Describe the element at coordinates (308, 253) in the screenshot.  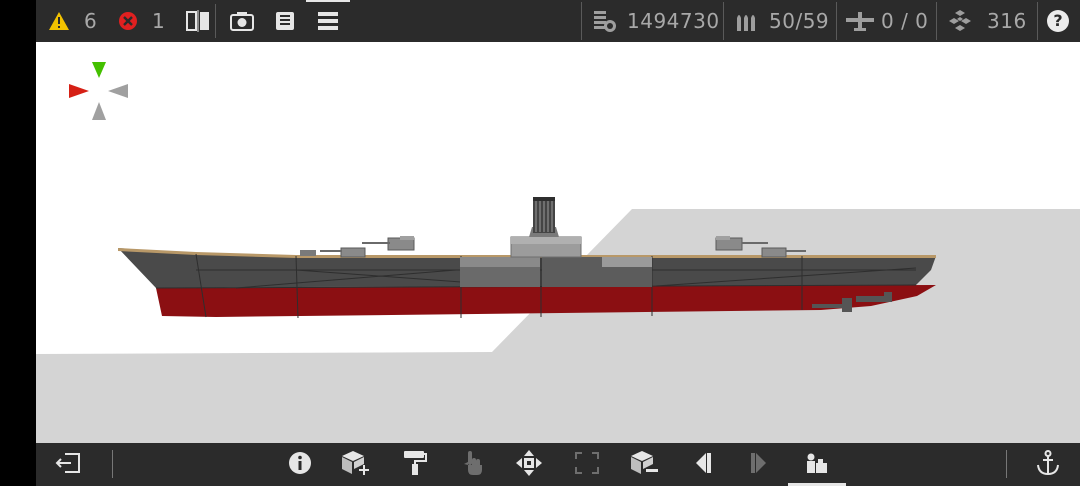
I see `deck-fitting-fore` at that location.